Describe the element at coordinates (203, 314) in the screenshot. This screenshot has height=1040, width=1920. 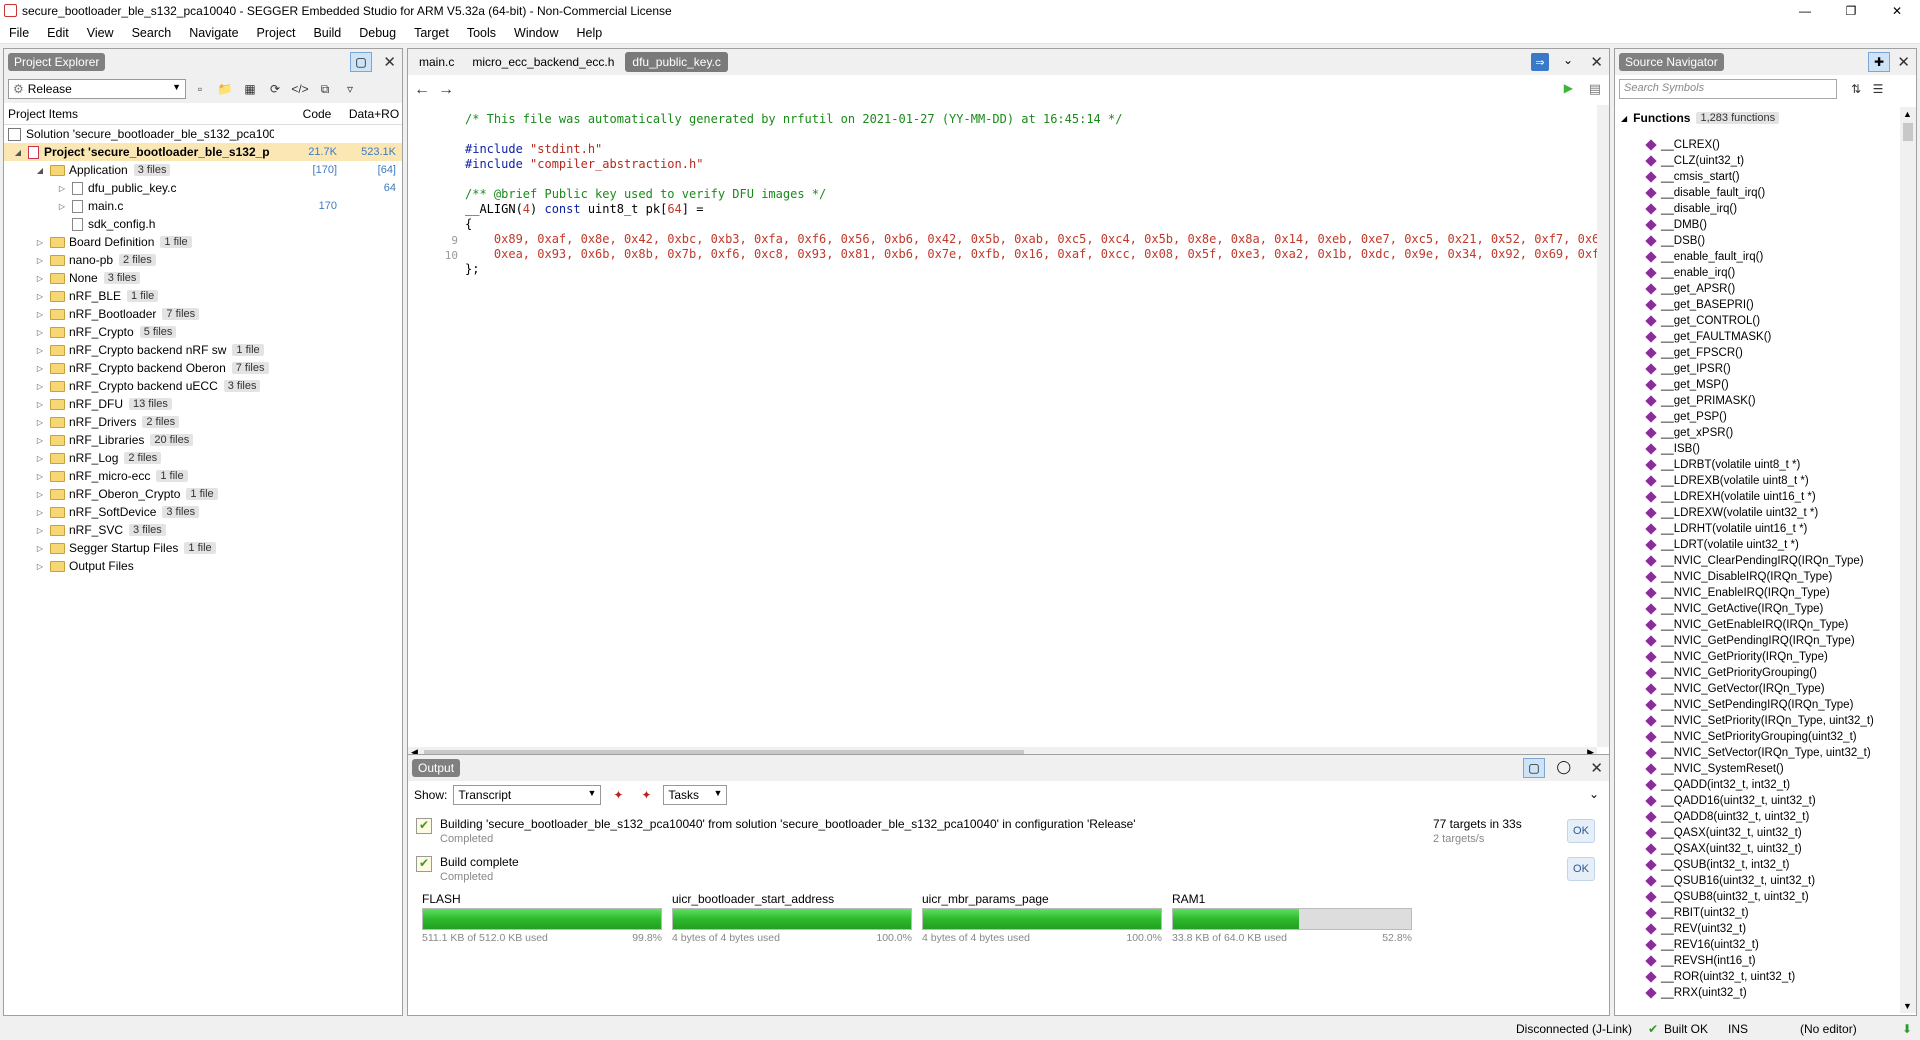
I see `folder-row: ▷ nRF_Bootloader 7 files` at that location.